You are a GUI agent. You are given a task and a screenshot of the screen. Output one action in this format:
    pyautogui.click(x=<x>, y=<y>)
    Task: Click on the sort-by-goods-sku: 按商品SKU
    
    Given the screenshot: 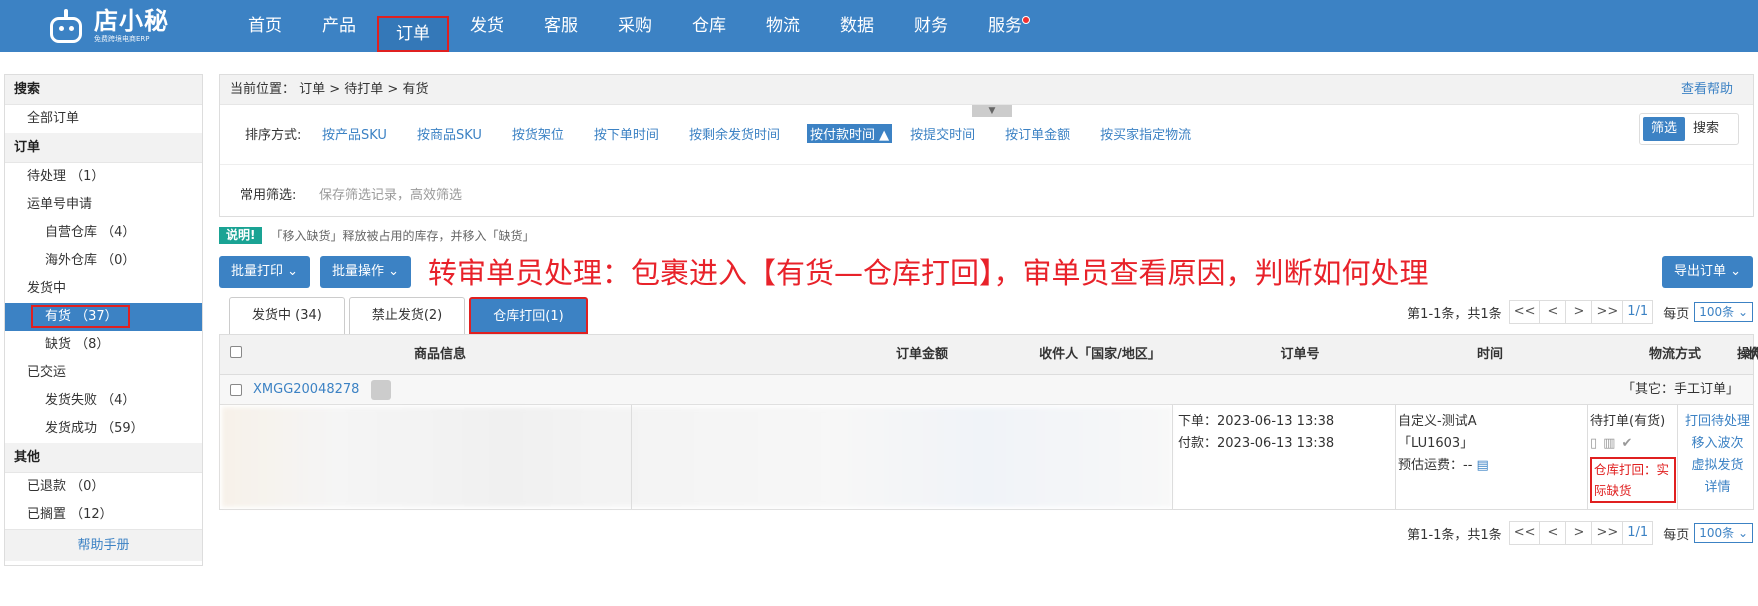 What is the action you would take?
    pyautogui.click(x=449, y=133)
    